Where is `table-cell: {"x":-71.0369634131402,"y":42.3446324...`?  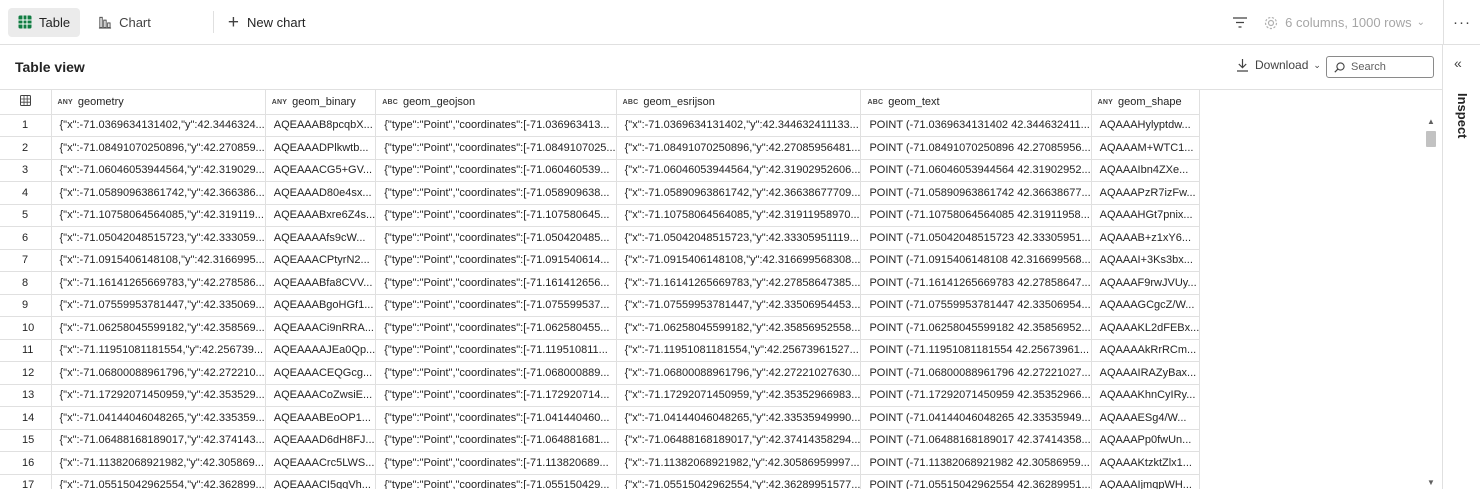
table-cell: {"x":-71.0369634131402,"y":42.3446324... is located at coordinates (158, 125).